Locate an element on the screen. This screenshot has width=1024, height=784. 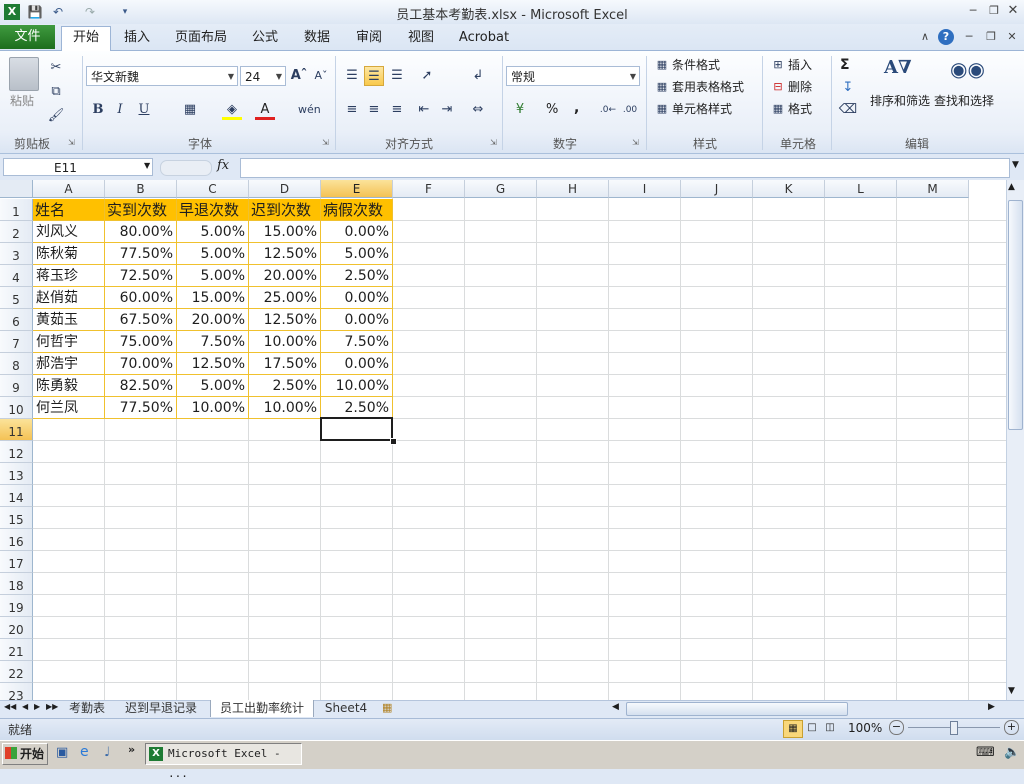
volume-tray-icon: 🔈 is located at coordinates (1012, 752).